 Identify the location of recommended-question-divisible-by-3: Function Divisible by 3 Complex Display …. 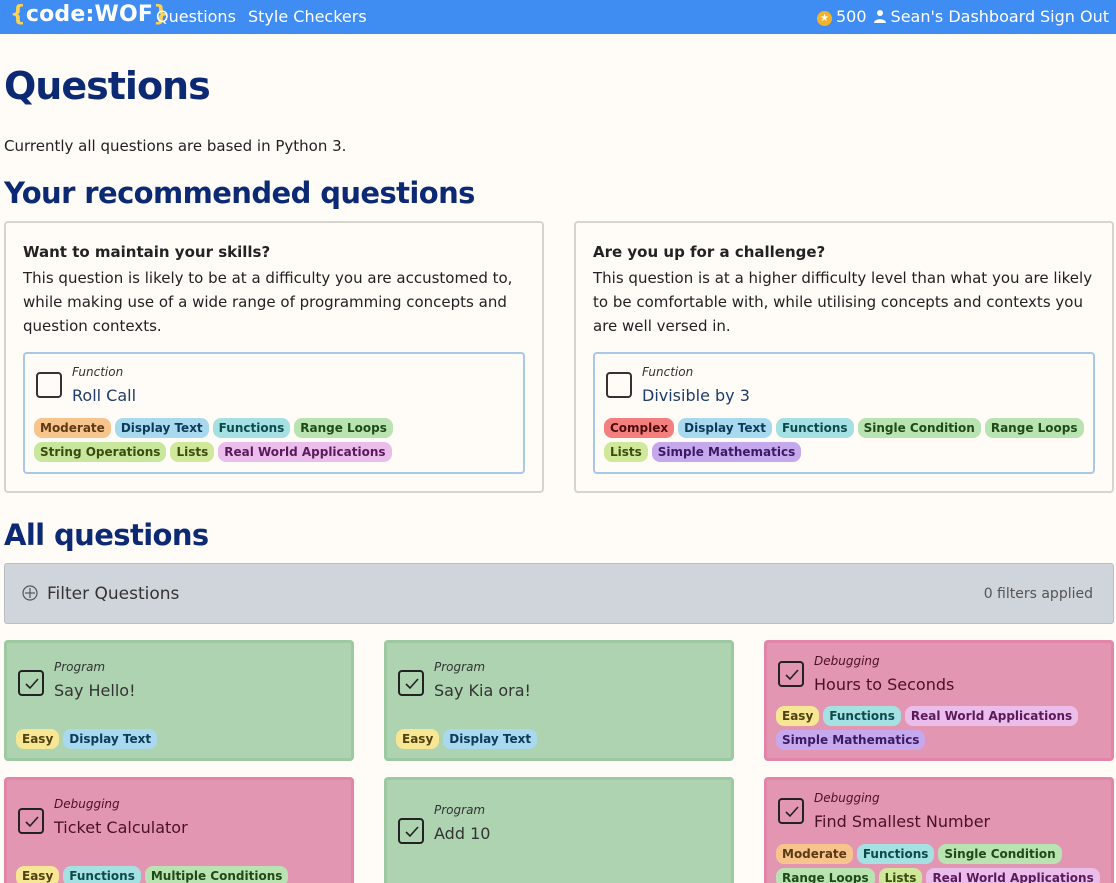
(844, 413).